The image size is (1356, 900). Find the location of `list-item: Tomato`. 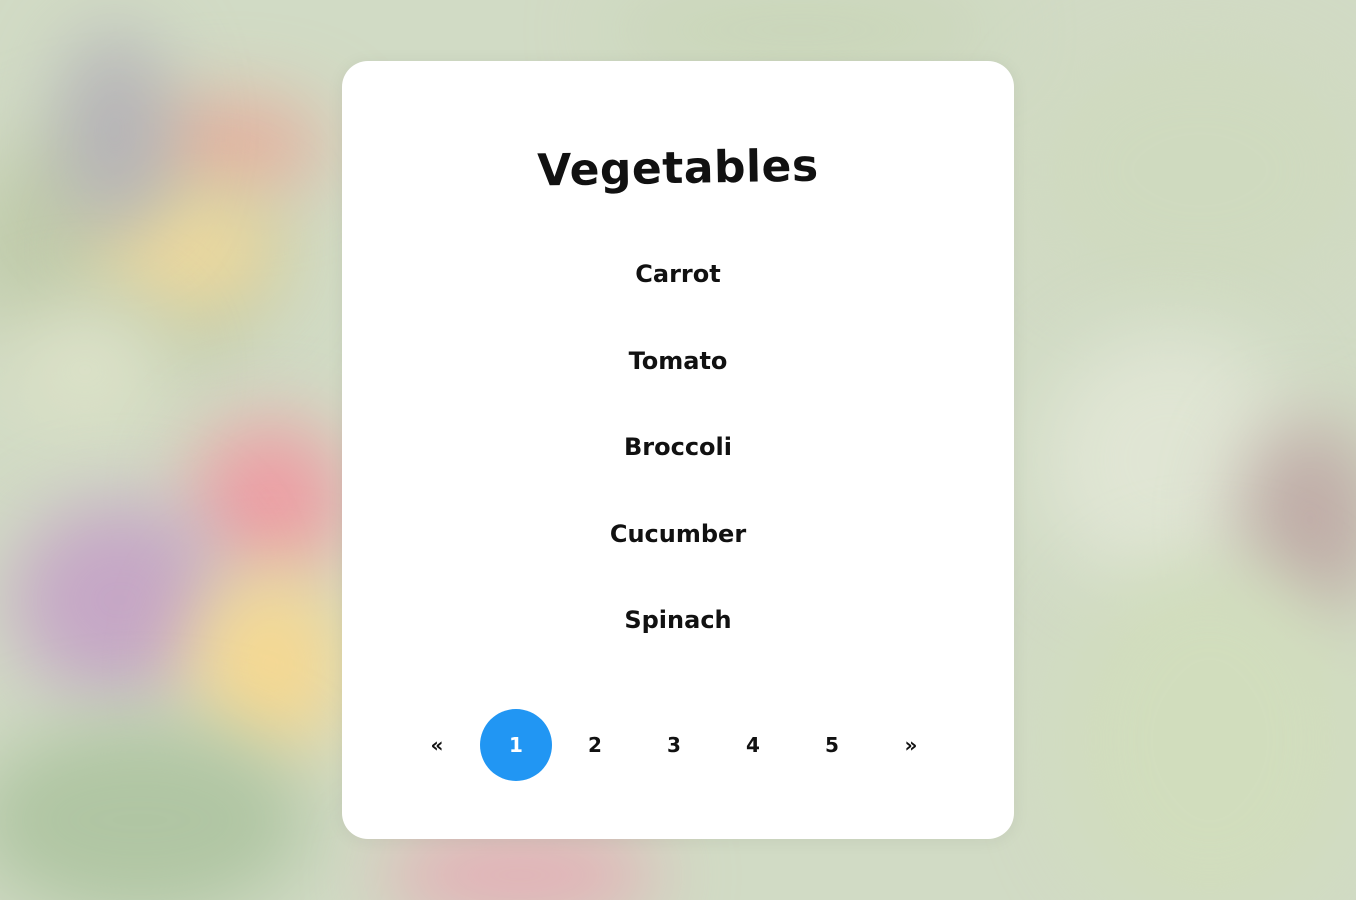

list-item: Tomato is located at coordinates (678, 360).